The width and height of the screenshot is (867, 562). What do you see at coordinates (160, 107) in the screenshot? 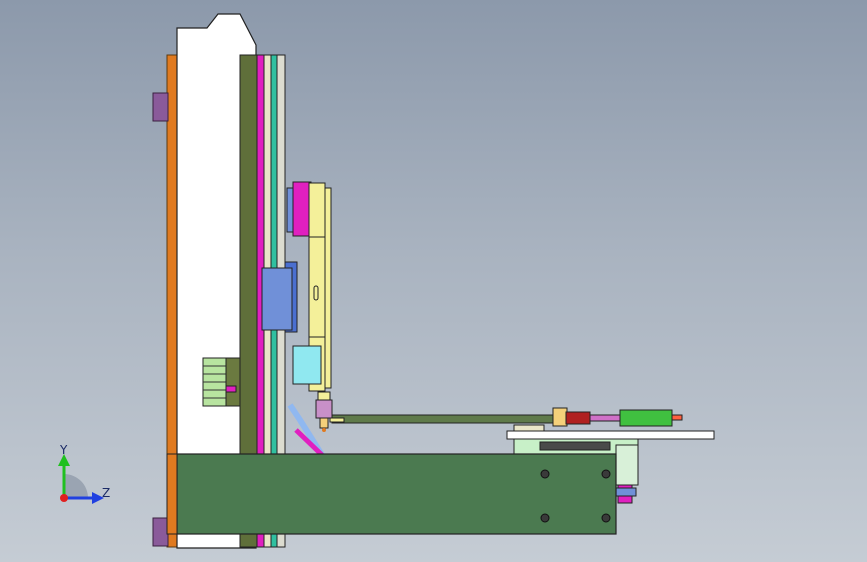
I see `top-purple-cap` at bounding box center [160, 107].